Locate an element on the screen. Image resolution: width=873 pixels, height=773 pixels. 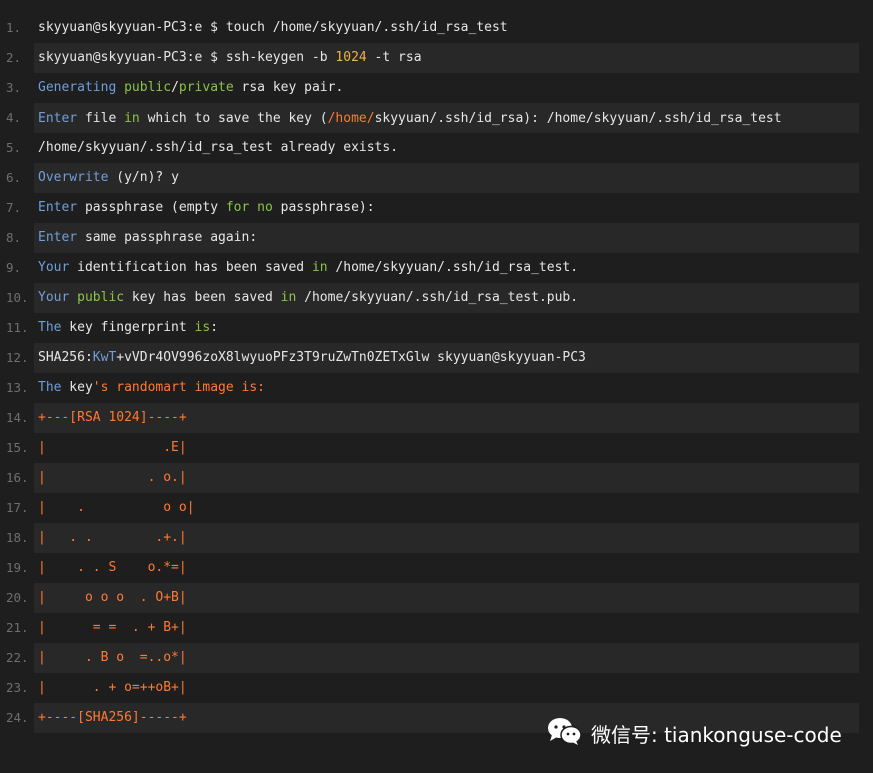
line-number: 22. is located at coordinates (17, 657).